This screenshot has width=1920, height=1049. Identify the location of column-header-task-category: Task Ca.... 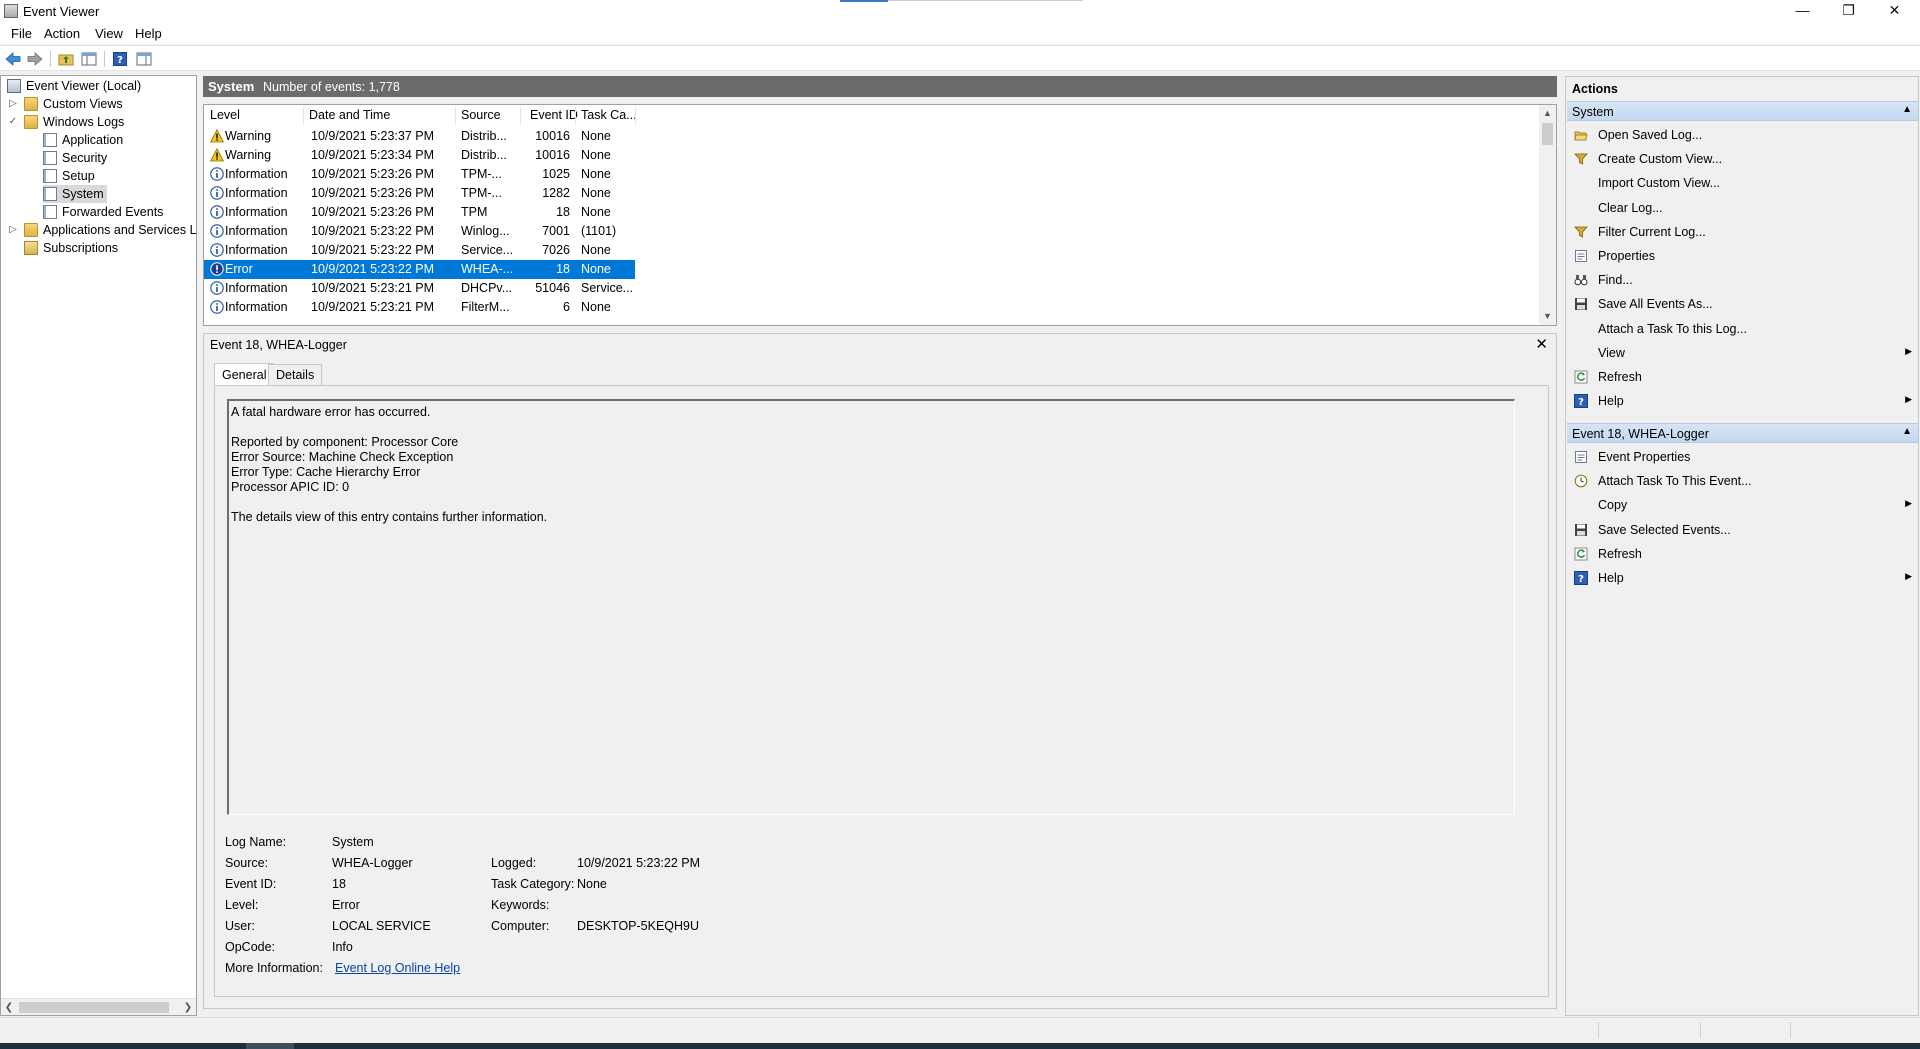
(606, 115).